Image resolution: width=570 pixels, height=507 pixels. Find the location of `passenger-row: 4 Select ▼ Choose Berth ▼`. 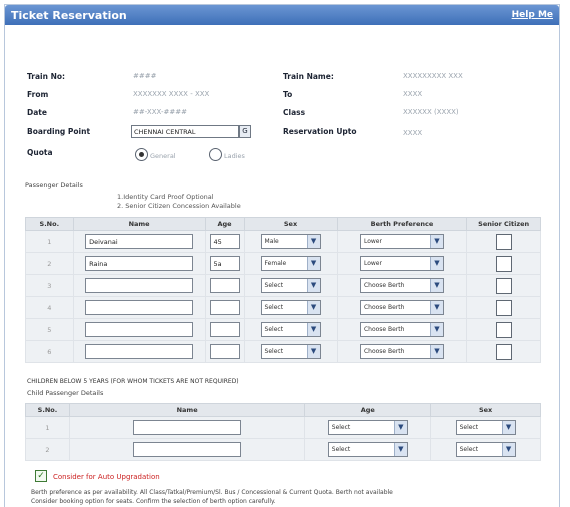

passenger-row: 4 Select ▼ Choose Berth ▼ is located at coordinates (283, 307).